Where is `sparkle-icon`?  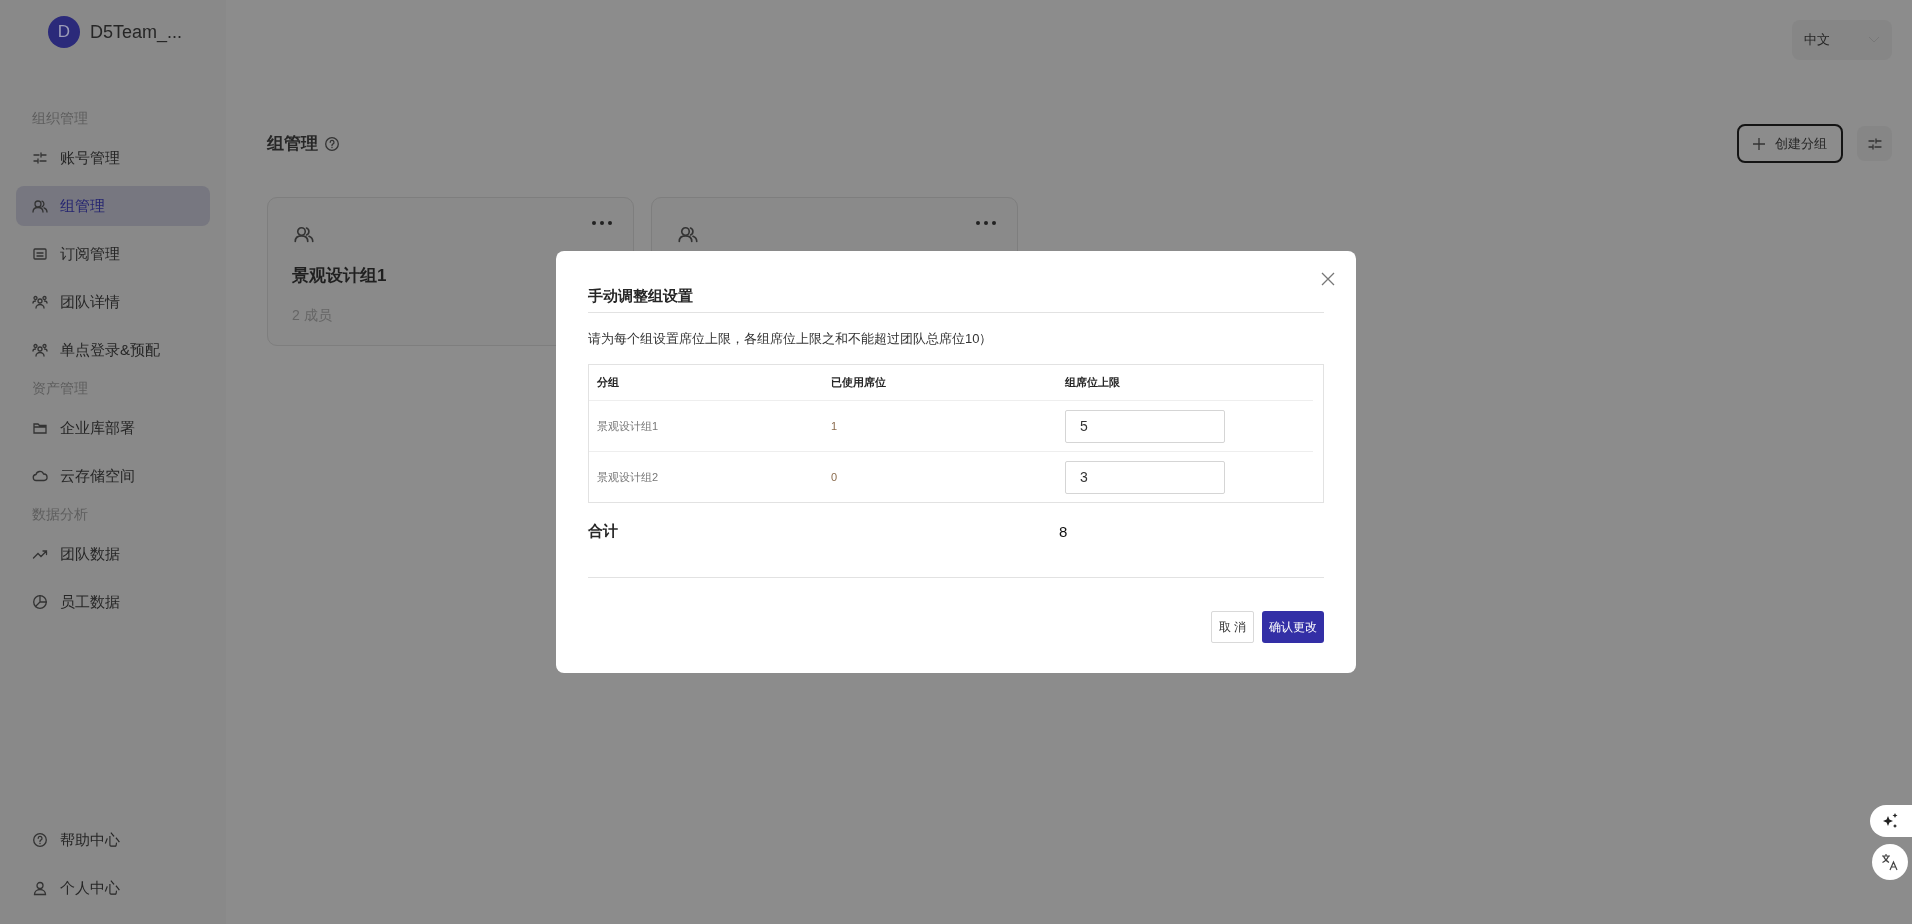 sparkle-icon is located at coordinates (1891, 821).